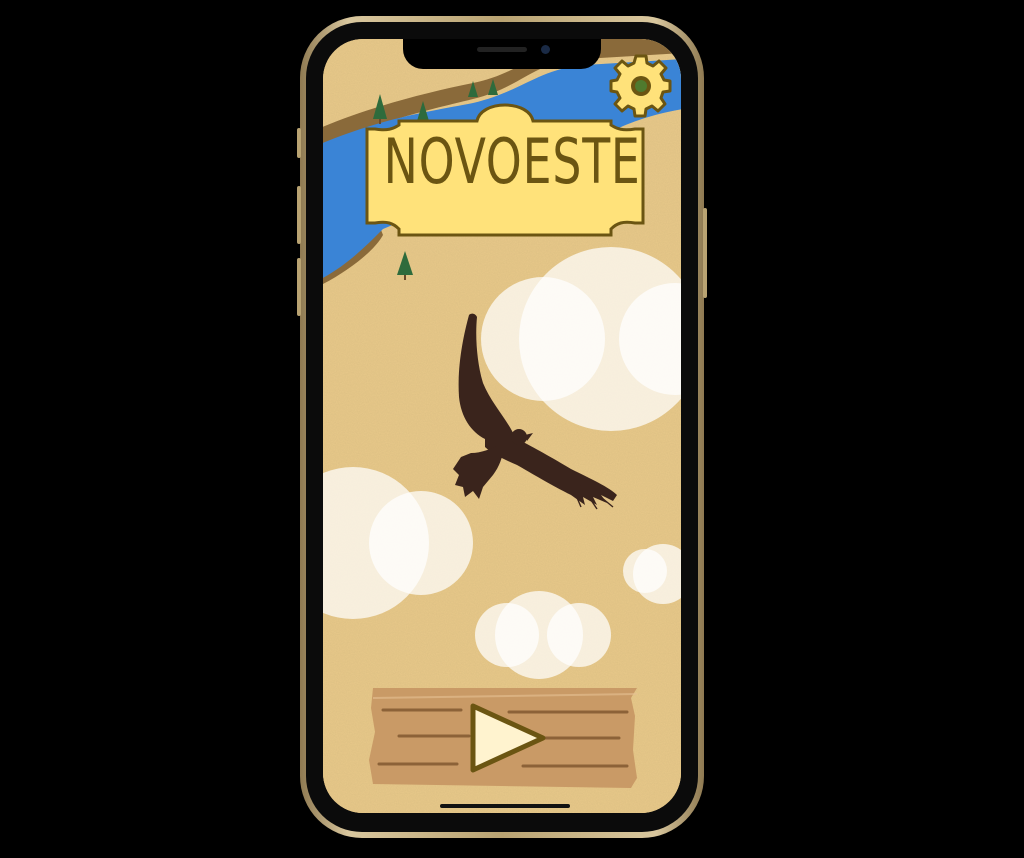  Describe the element at coordinates (299, 143) in the screenshot. I see `mute-switch` at that location.